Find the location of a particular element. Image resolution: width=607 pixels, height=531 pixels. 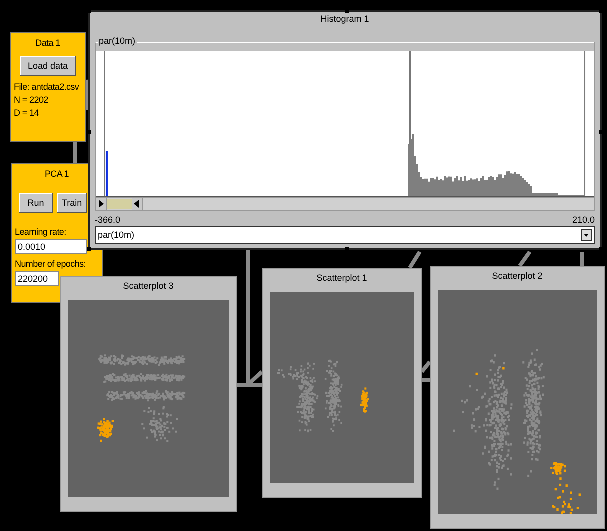

variable-dropdown: par(10m) is located at coordinates (345, 235).